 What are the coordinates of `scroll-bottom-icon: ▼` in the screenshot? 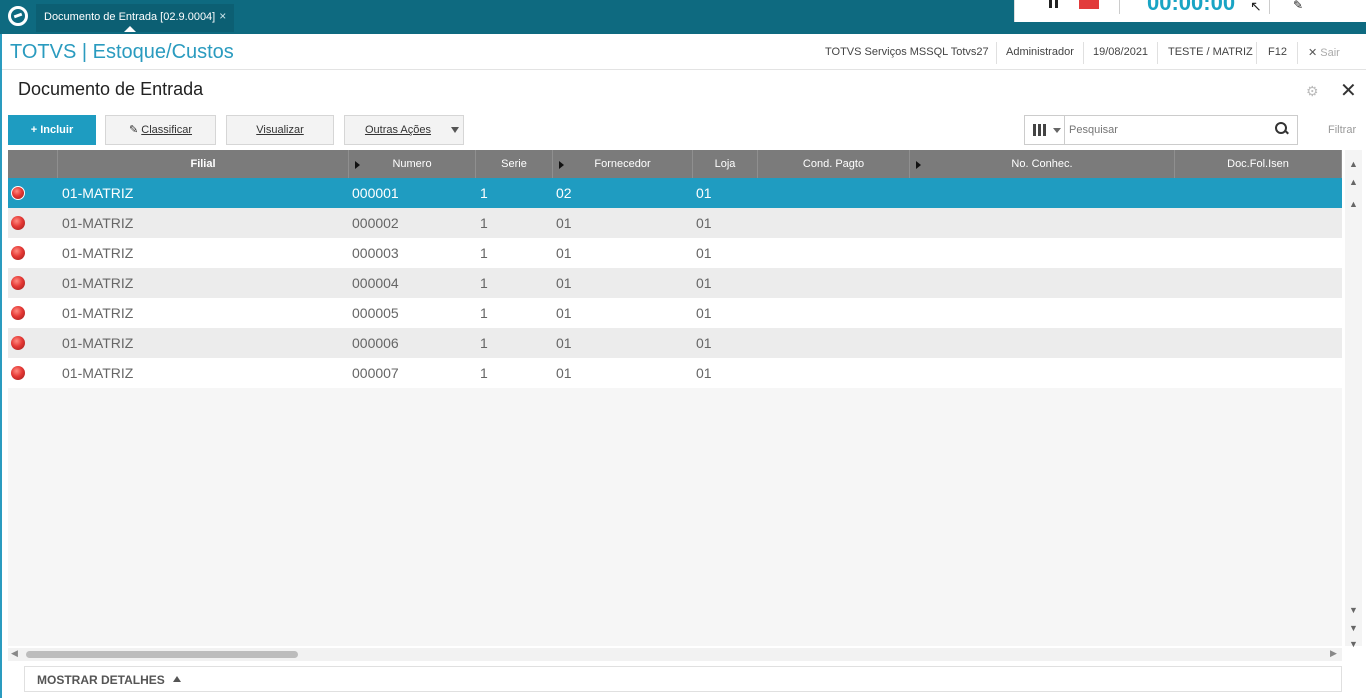 It's located at (1353, 644).